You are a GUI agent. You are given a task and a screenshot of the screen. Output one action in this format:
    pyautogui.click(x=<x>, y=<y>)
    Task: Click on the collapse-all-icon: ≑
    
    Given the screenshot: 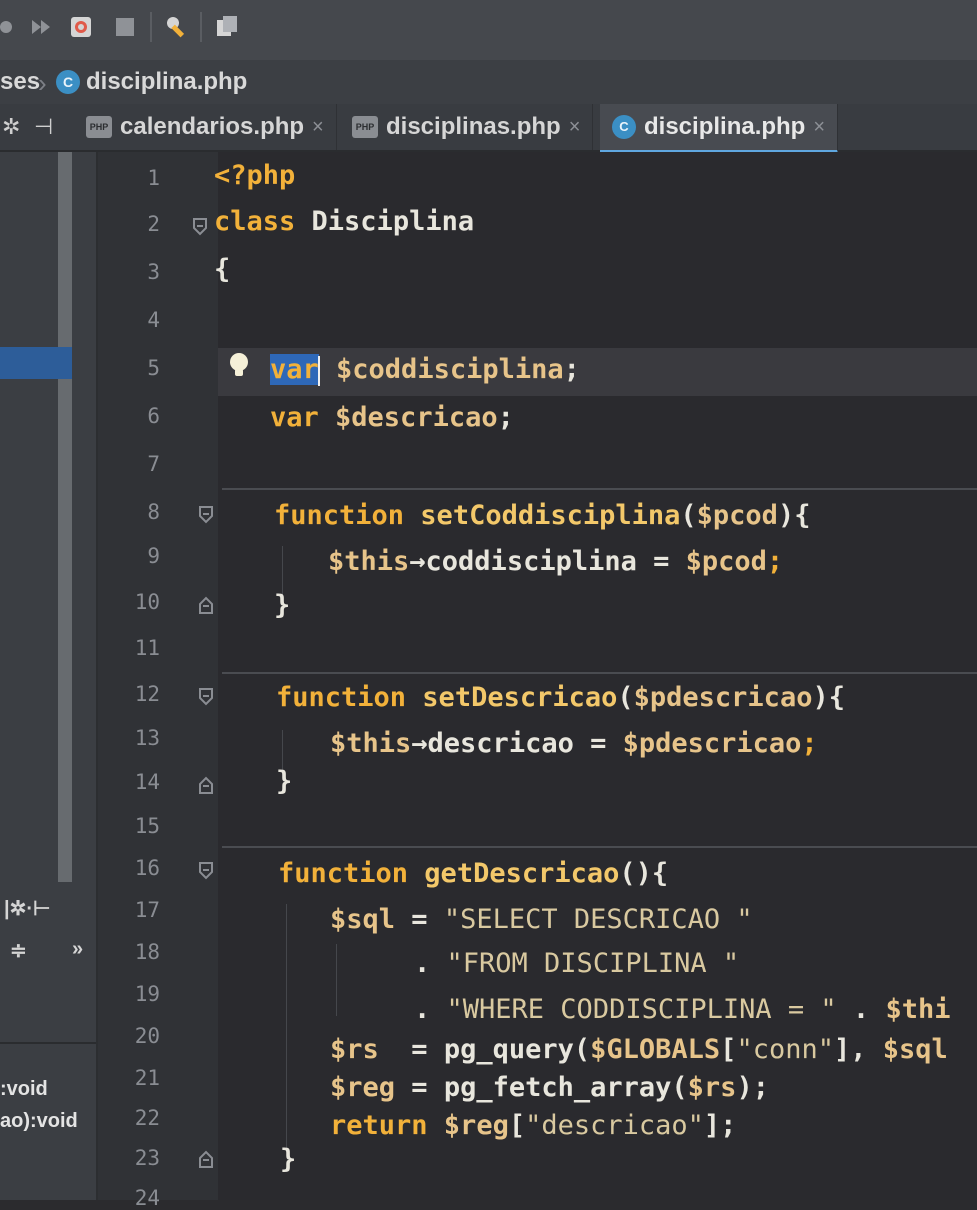 What is the action you would take?
    pyautogui.click(x=18, y=950)
    